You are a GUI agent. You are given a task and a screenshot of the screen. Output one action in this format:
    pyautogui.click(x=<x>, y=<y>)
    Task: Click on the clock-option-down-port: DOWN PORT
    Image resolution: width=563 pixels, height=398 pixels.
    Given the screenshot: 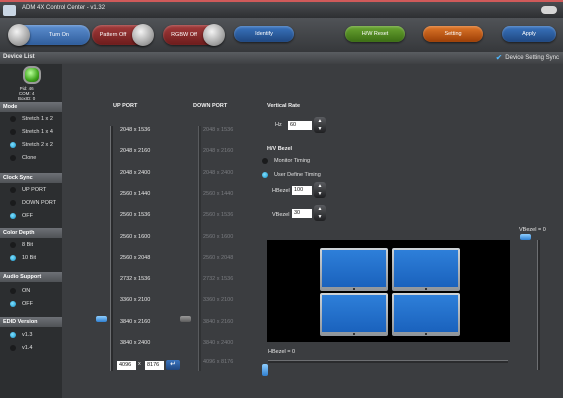 What is the action you would take?
    pyautogui.click(x=33, y=203)
    